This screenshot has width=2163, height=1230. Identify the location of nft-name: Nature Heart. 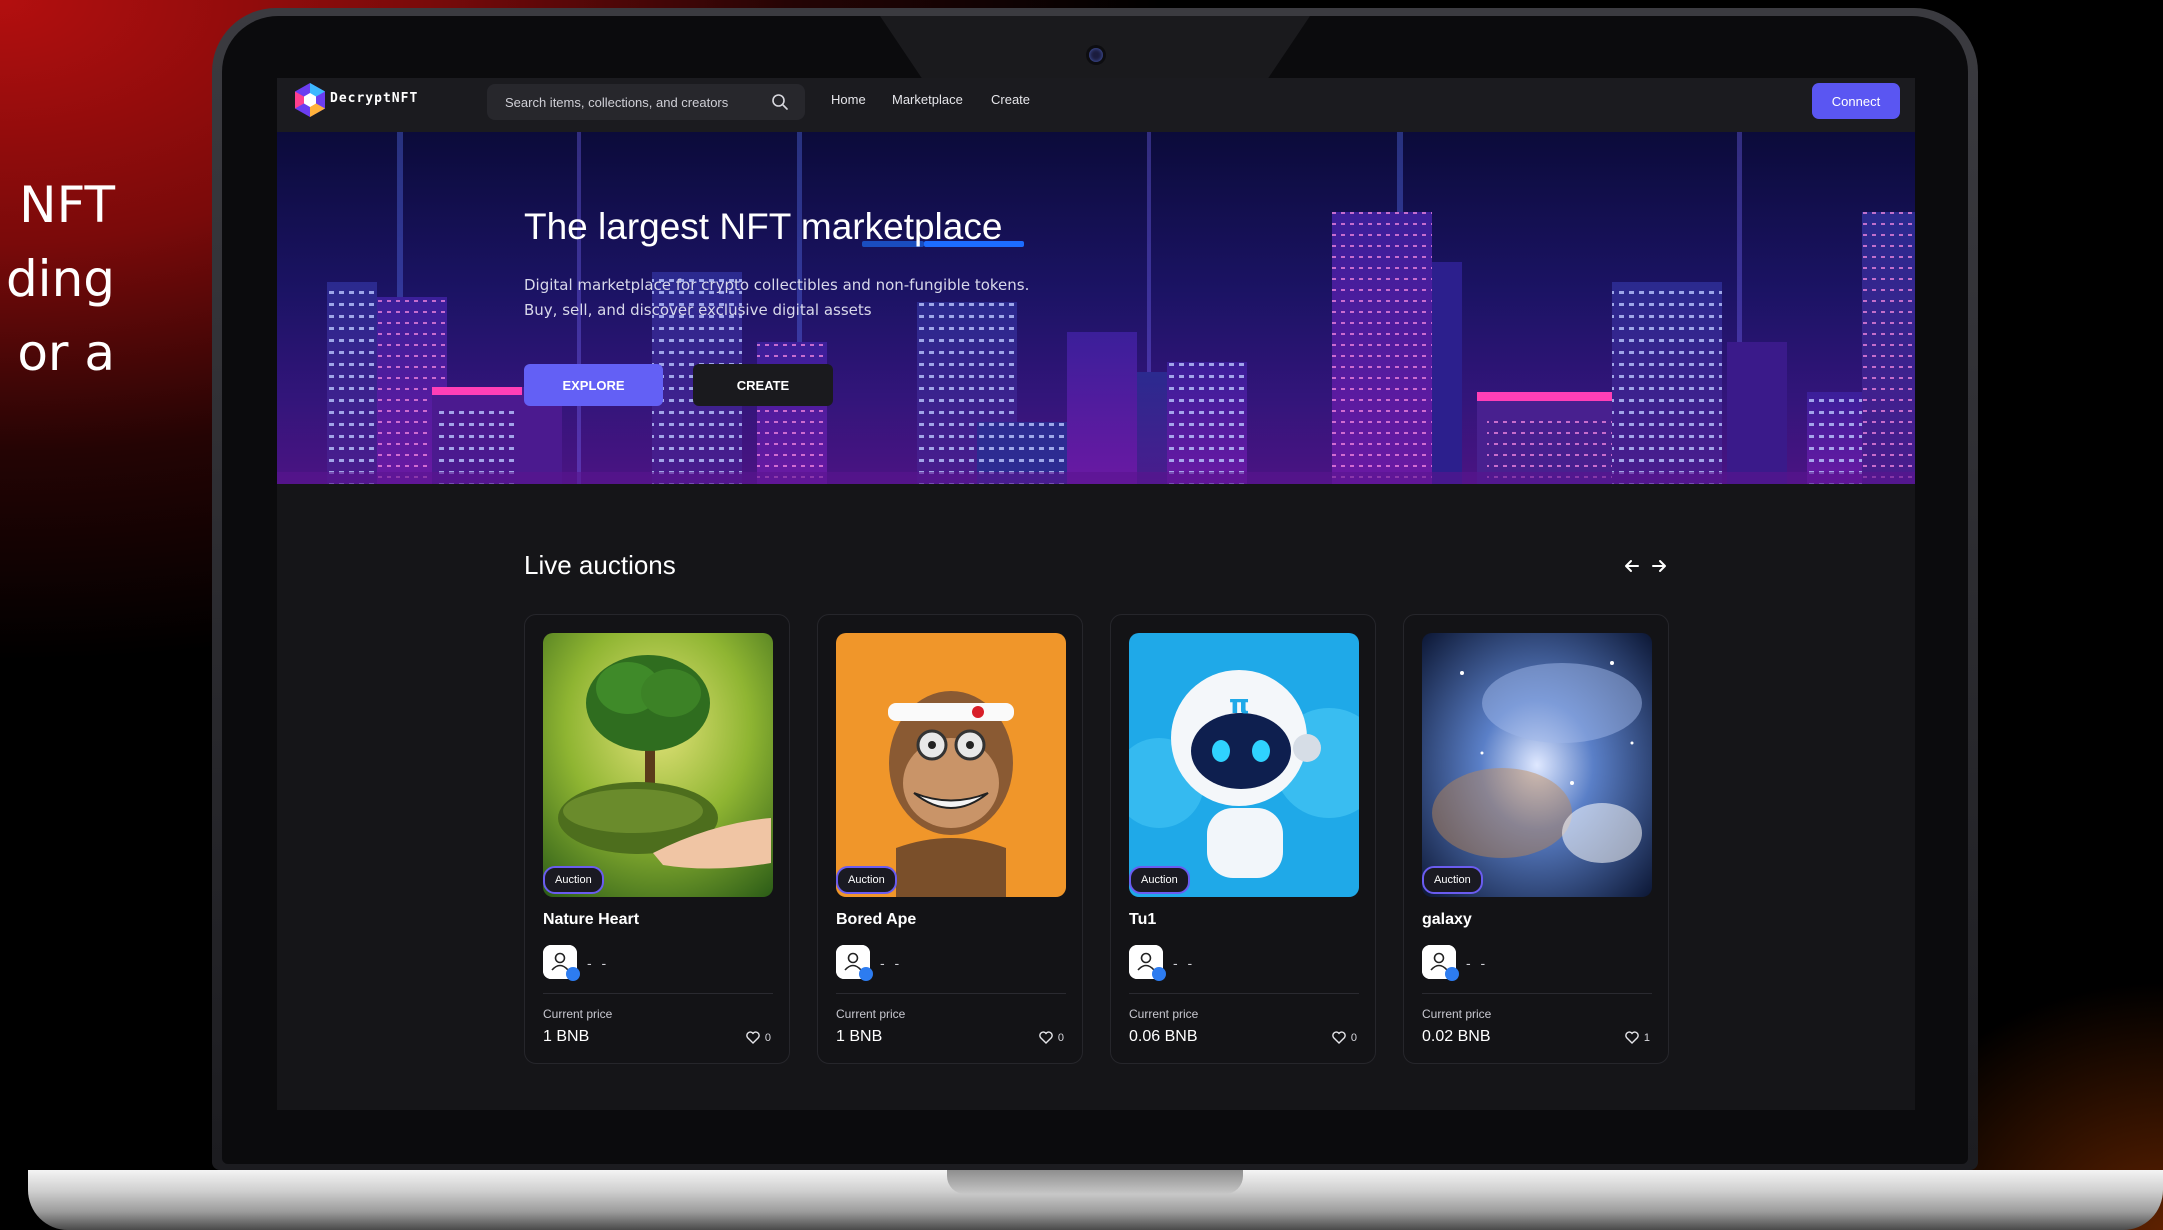
(591, 920).